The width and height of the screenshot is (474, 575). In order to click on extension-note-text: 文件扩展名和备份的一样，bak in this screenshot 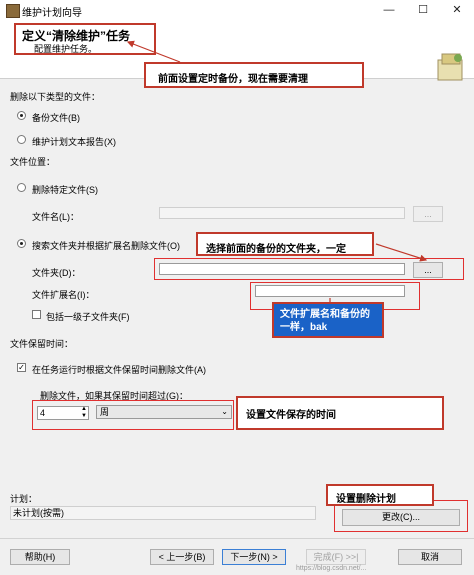, I will do `click(325, 321)`.